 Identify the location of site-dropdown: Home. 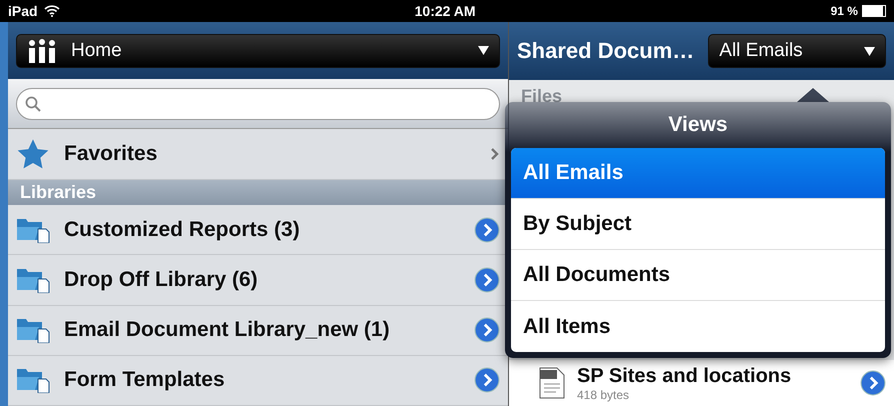
(258, 51).